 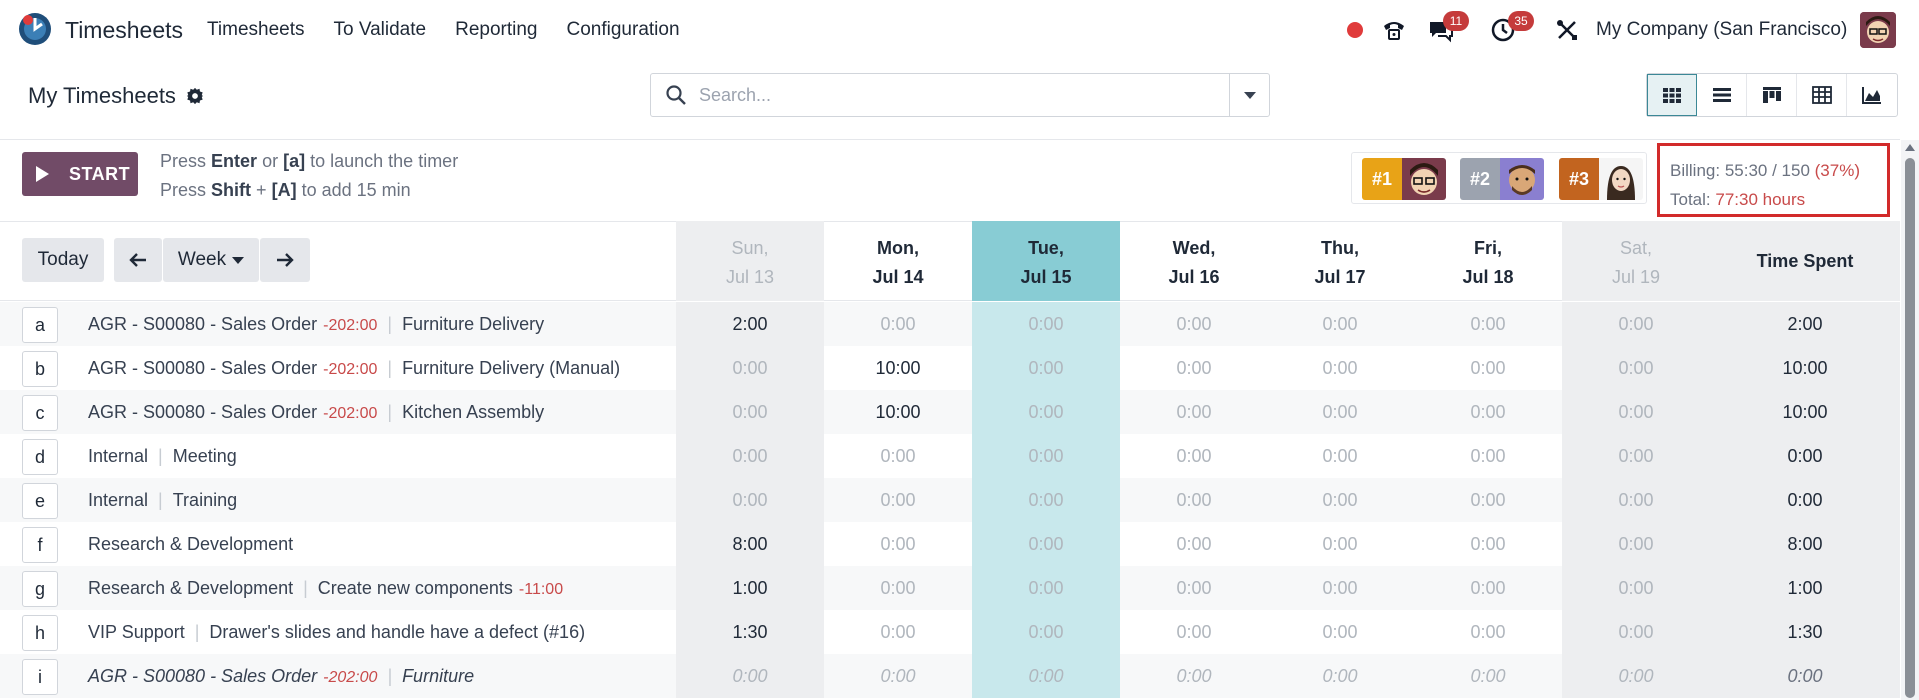 What do you see at coordinates (750, 588) in the screenshot?
I see `time-cell: 1:00` at bounding box center [750, 588].